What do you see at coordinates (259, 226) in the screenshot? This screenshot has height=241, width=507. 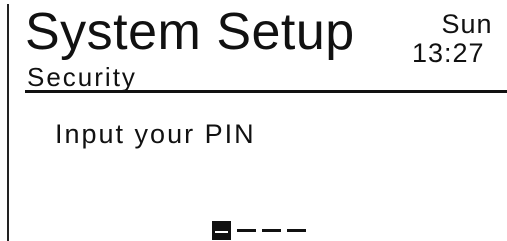 I see `pin-entry-field` at bounding box center [259, 226].